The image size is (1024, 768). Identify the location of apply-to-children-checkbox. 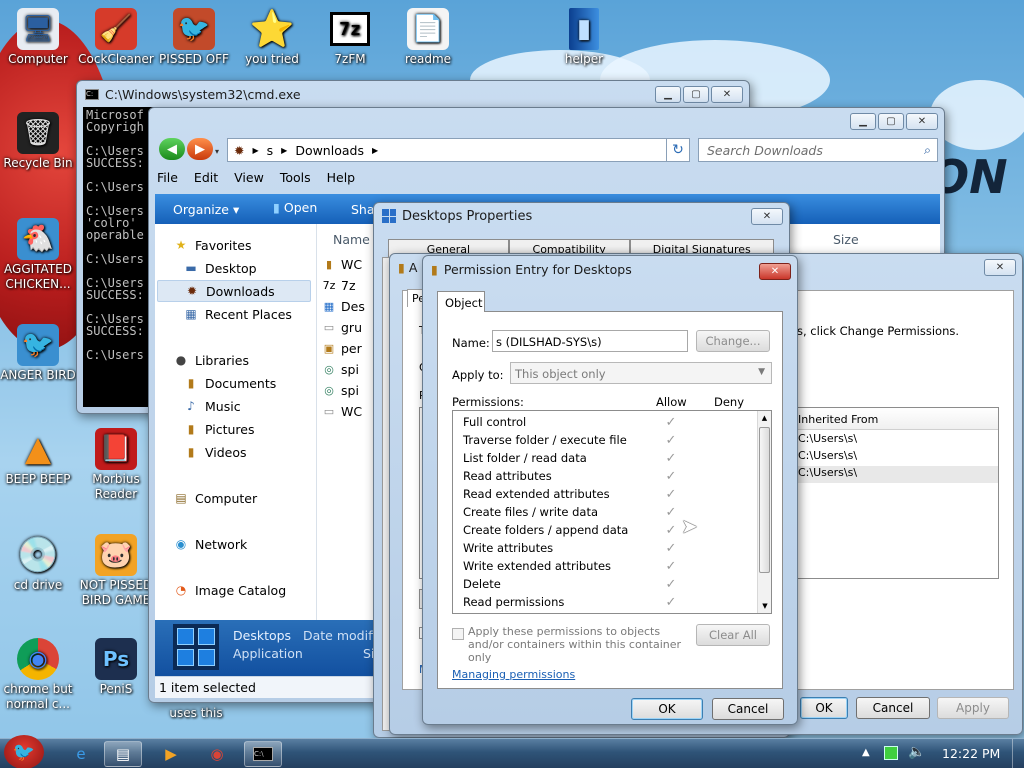
(458, 634).